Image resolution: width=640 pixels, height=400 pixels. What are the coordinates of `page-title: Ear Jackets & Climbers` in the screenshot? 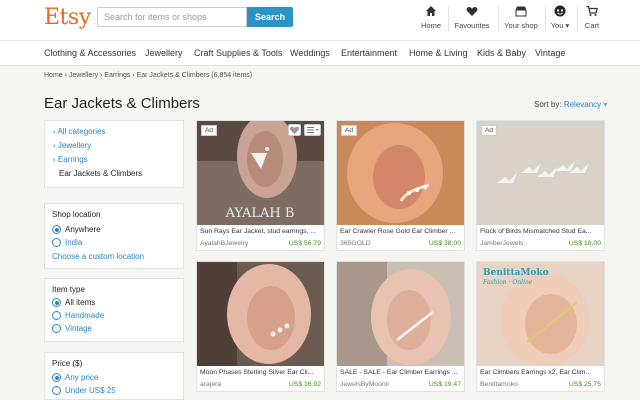 It's located at (122, 103).